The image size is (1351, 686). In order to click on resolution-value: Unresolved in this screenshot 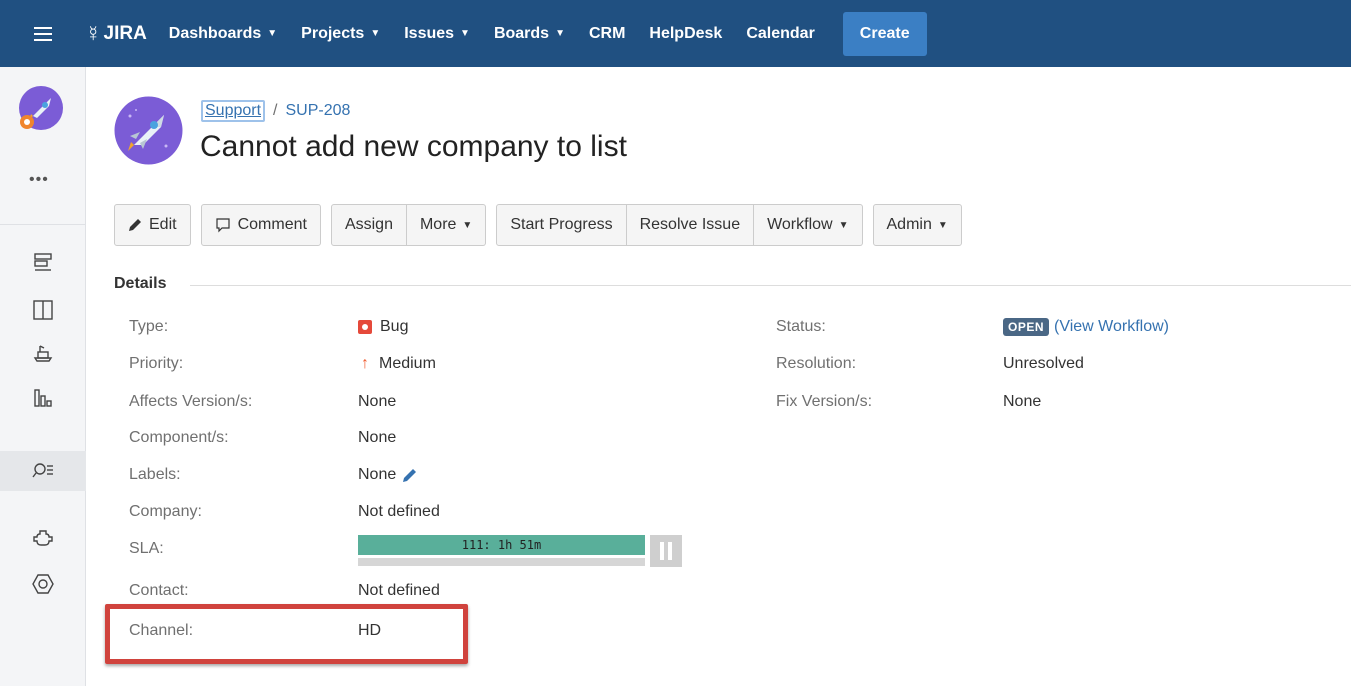, I will do `click(1043, 363)`.